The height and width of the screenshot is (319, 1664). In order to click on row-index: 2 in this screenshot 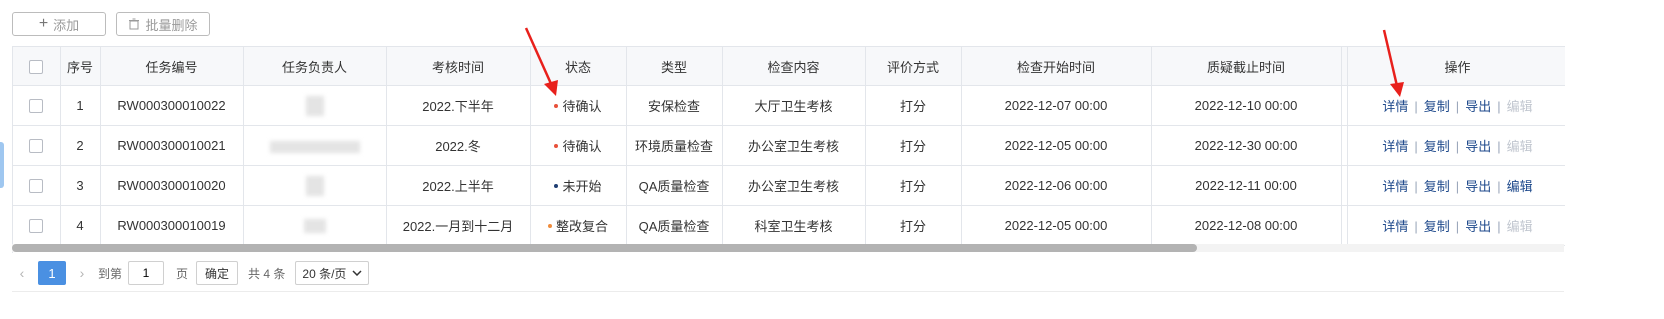, I will do `click(80, 145)`.